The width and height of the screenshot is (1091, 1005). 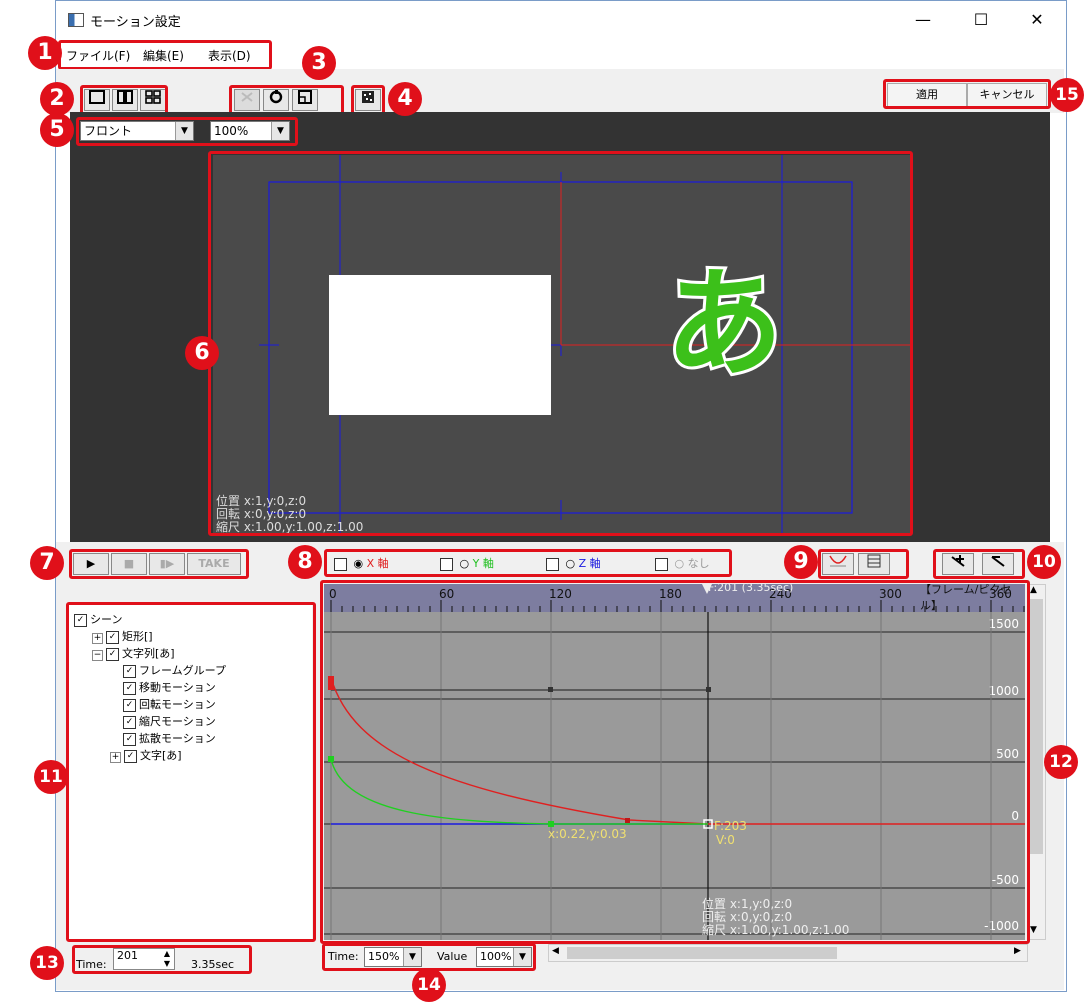 I want to click on badge-4: 4, so click(x=405, y=99).